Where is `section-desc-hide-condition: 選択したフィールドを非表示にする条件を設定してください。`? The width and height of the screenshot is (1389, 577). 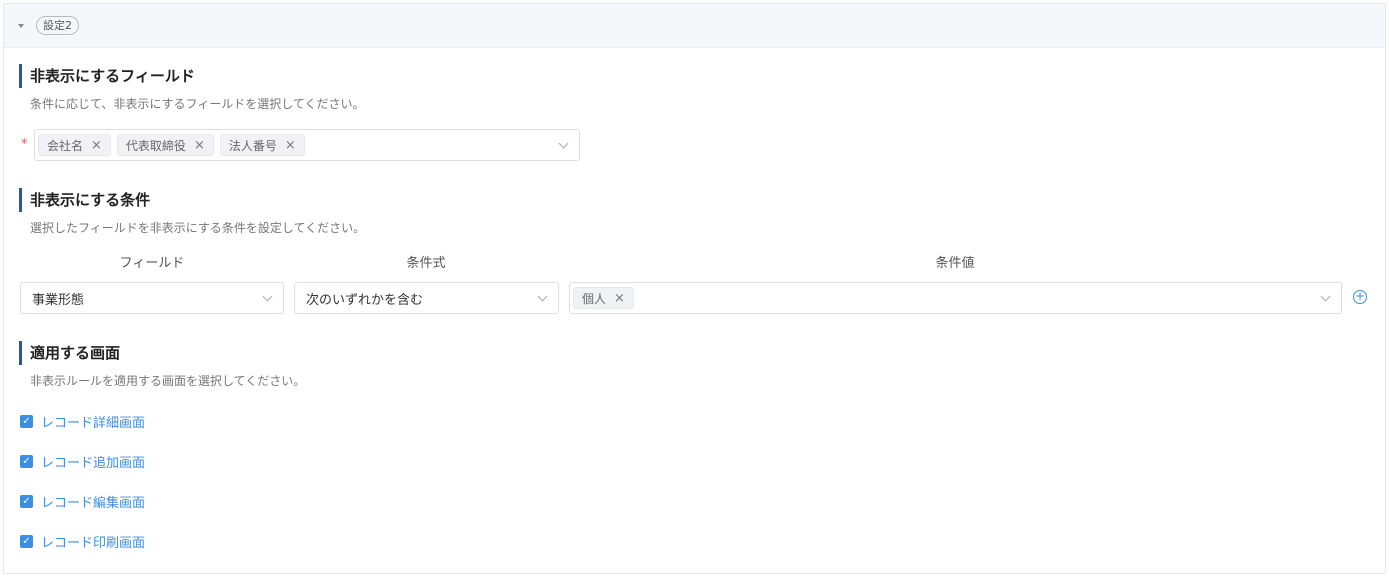
section-desc-hide-condition: 選択したフィールドを非表示にする条件を設定してください。 is located at coordinates (198, 228).